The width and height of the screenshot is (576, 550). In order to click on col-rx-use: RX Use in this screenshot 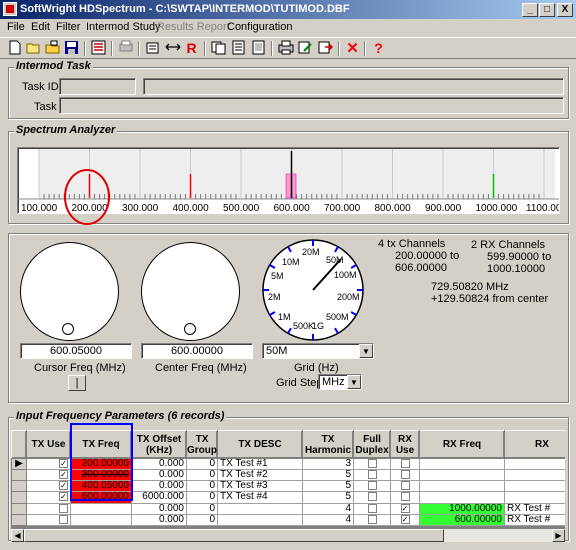, I will do `click(405, 444)`.